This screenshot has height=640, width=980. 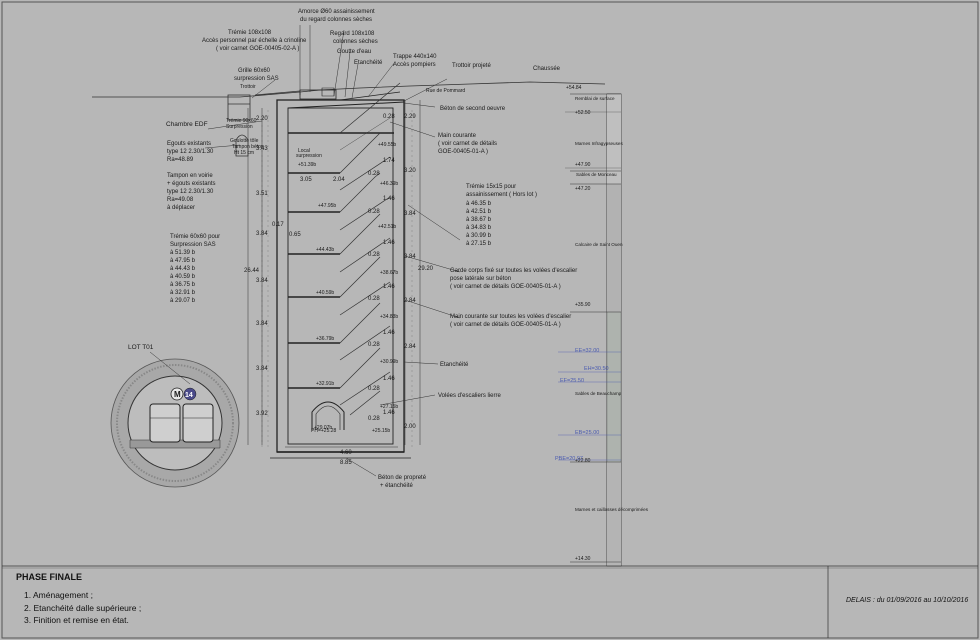 I want to click on egouts-line3: Ra=48.89, so click(x=180, y=160).